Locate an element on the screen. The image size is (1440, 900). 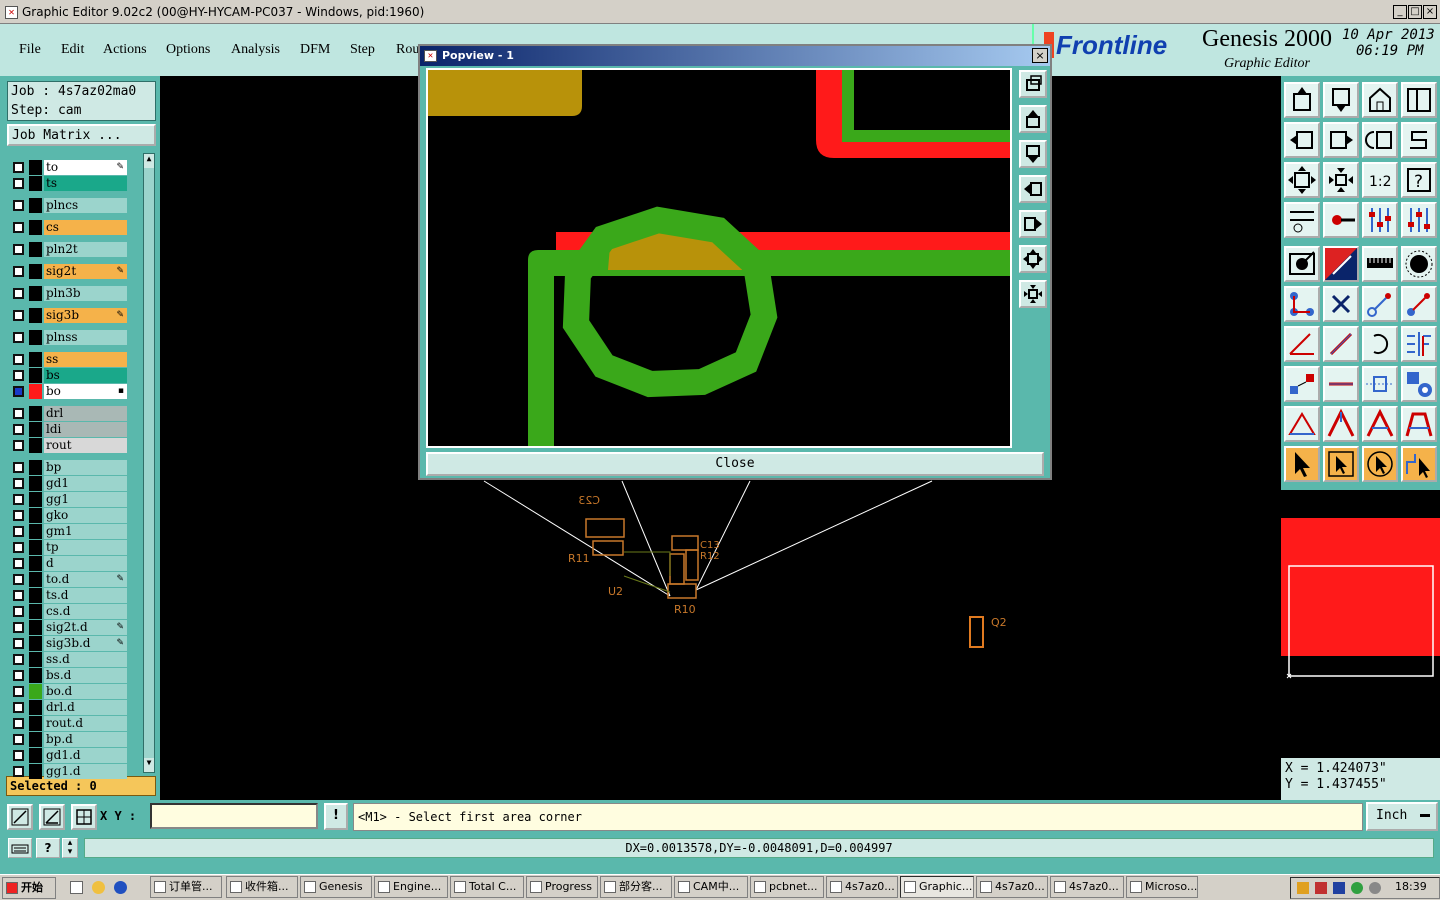
s-curve-icon is located at coordinates (1419, 140).